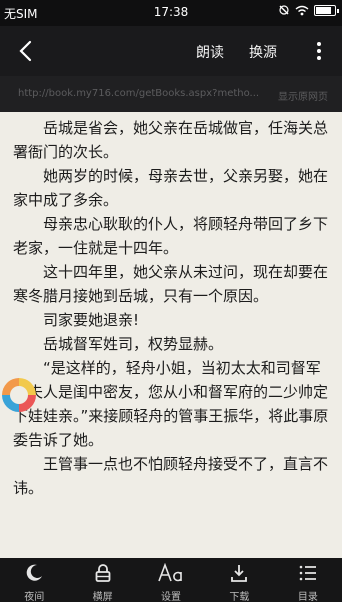 This screenshot has width=342, height=602. I want to click on reader-toolbar: 朗读 换源, so click(171, 51).